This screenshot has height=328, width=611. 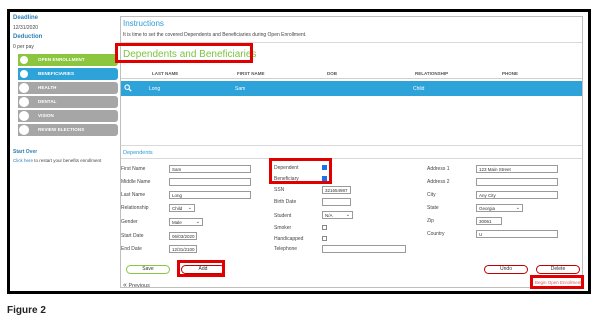 I want to click on step-label: REVIEW ELECTIONS, so click(x=61, y=129).